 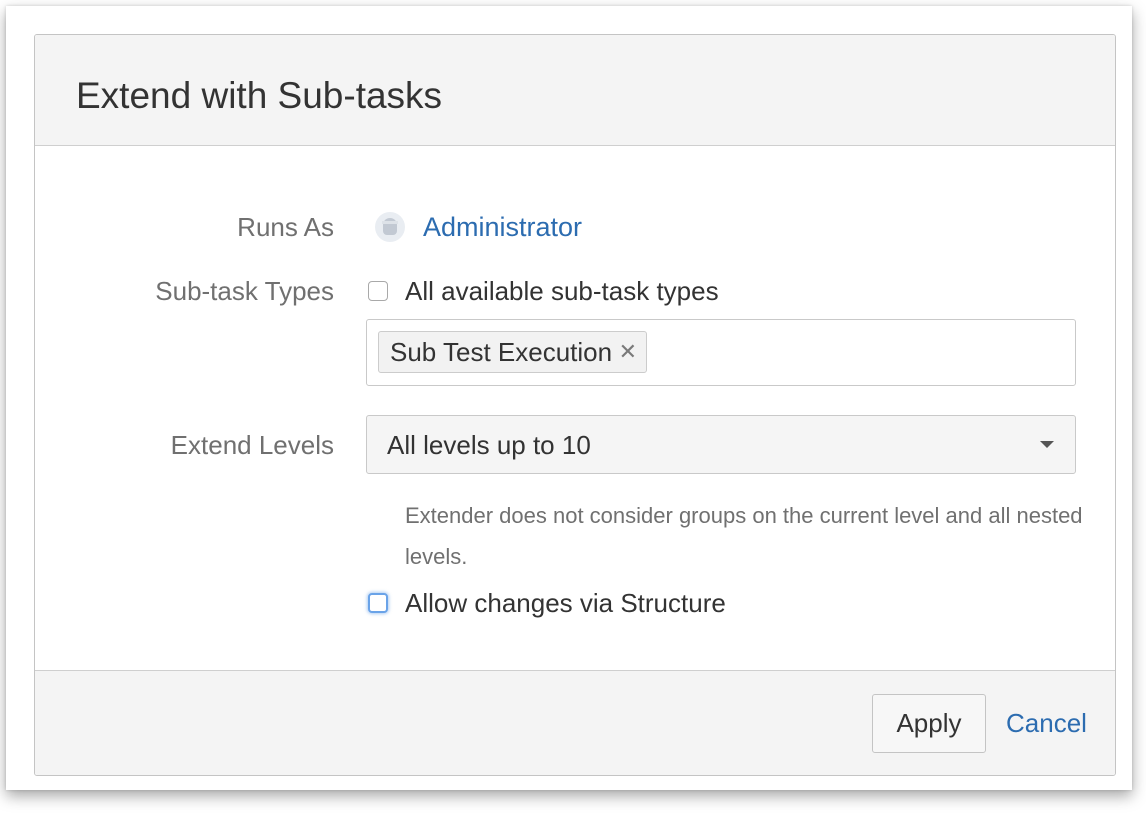 What do you see at coordinates (1046, 723) in the screenshot?
I see `cancel-link: Cancel` at bounding box center [1046, 723].